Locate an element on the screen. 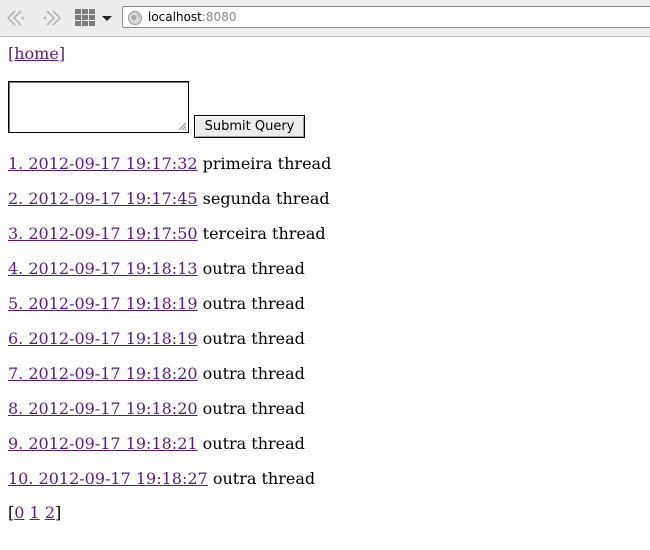  pager-close-bracket: ] is located at coordinates (58, 512).